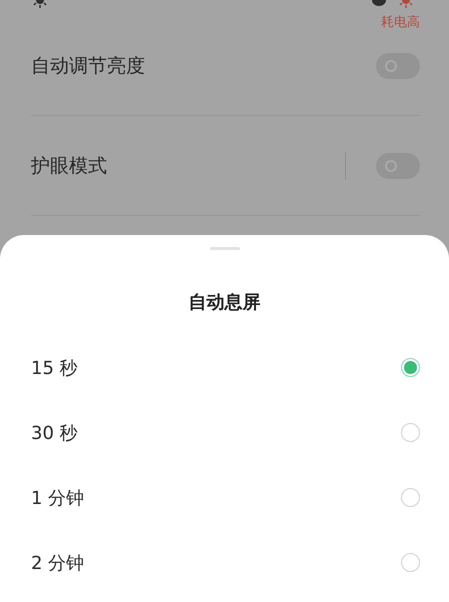 This screenshot has width=449, height=602. What do you see at coordinates (69, 166) in the screenshot?
I see `setting-label: 护眼模式` at bounding box center [69, 166].